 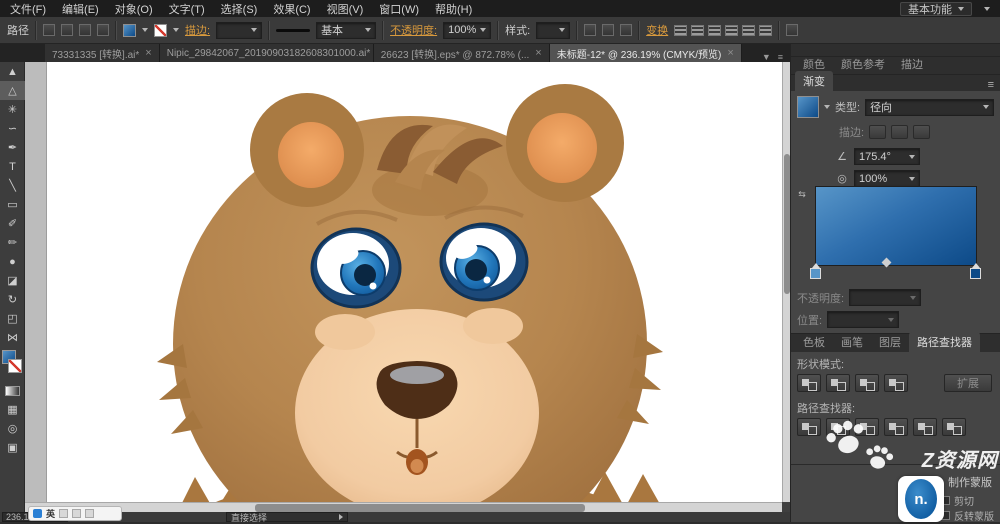 I want to click on recolor-artwork-button, so click(x=608, y=30).